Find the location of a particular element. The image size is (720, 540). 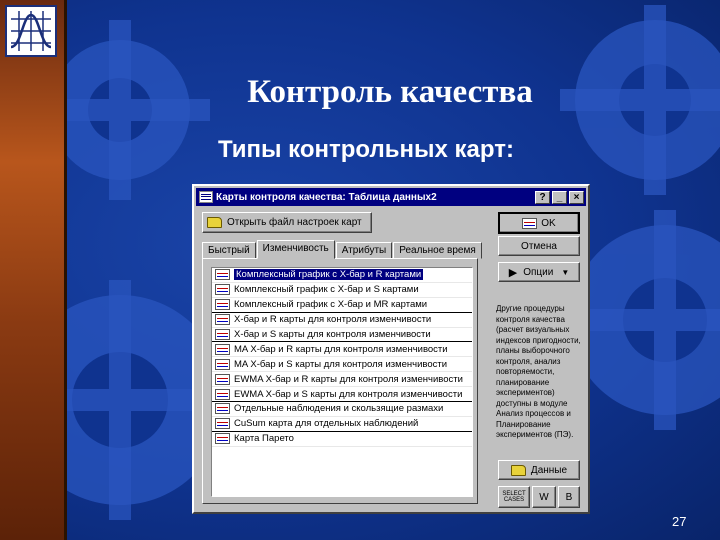

group-label: B is located at coordinates (569, 497).